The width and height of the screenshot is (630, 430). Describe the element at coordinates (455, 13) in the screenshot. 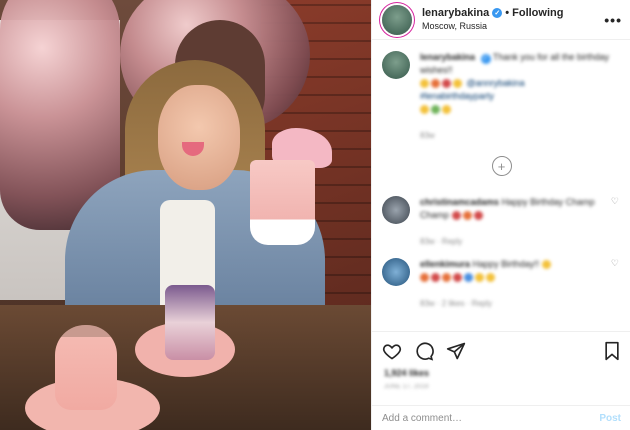

I see `username-link: lenarybakina` at that location.